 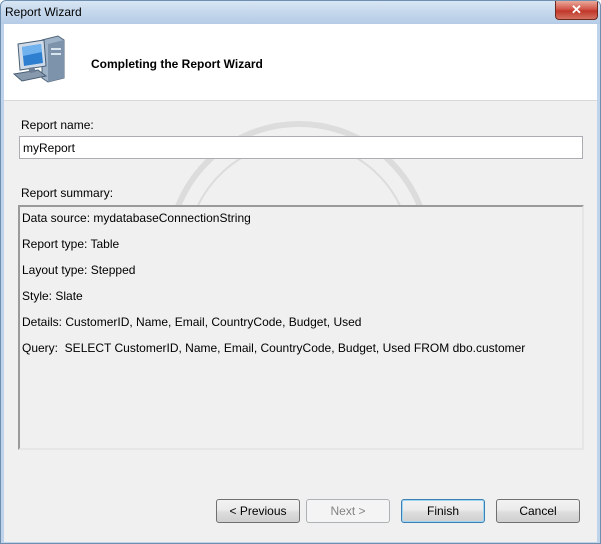 I want to click on summary-line-style: Style: Slate, so click(x=52, y=296).